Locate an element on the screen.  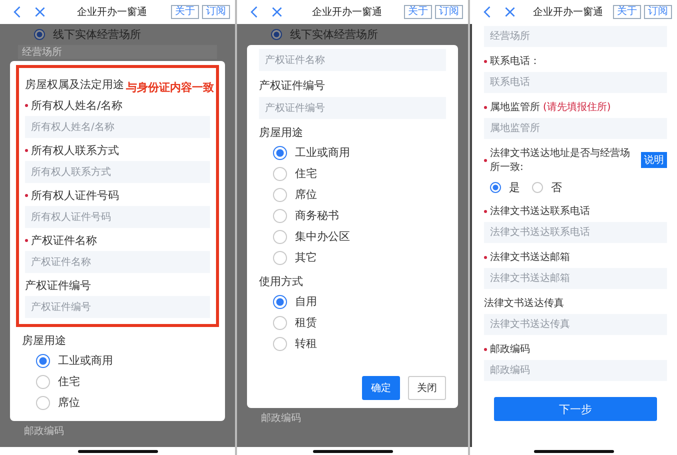
input-field: 所有权人证件号码 is located at coordinates (117, 217).